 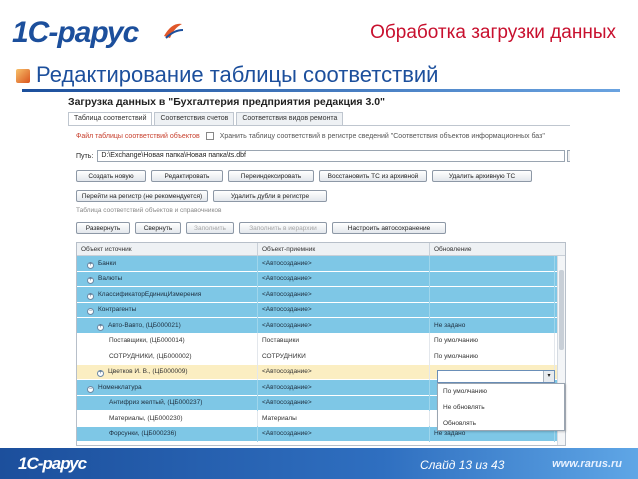 I want to click on row-target-cell: СОТРУДНИКИ, so click(x=344, y=356).